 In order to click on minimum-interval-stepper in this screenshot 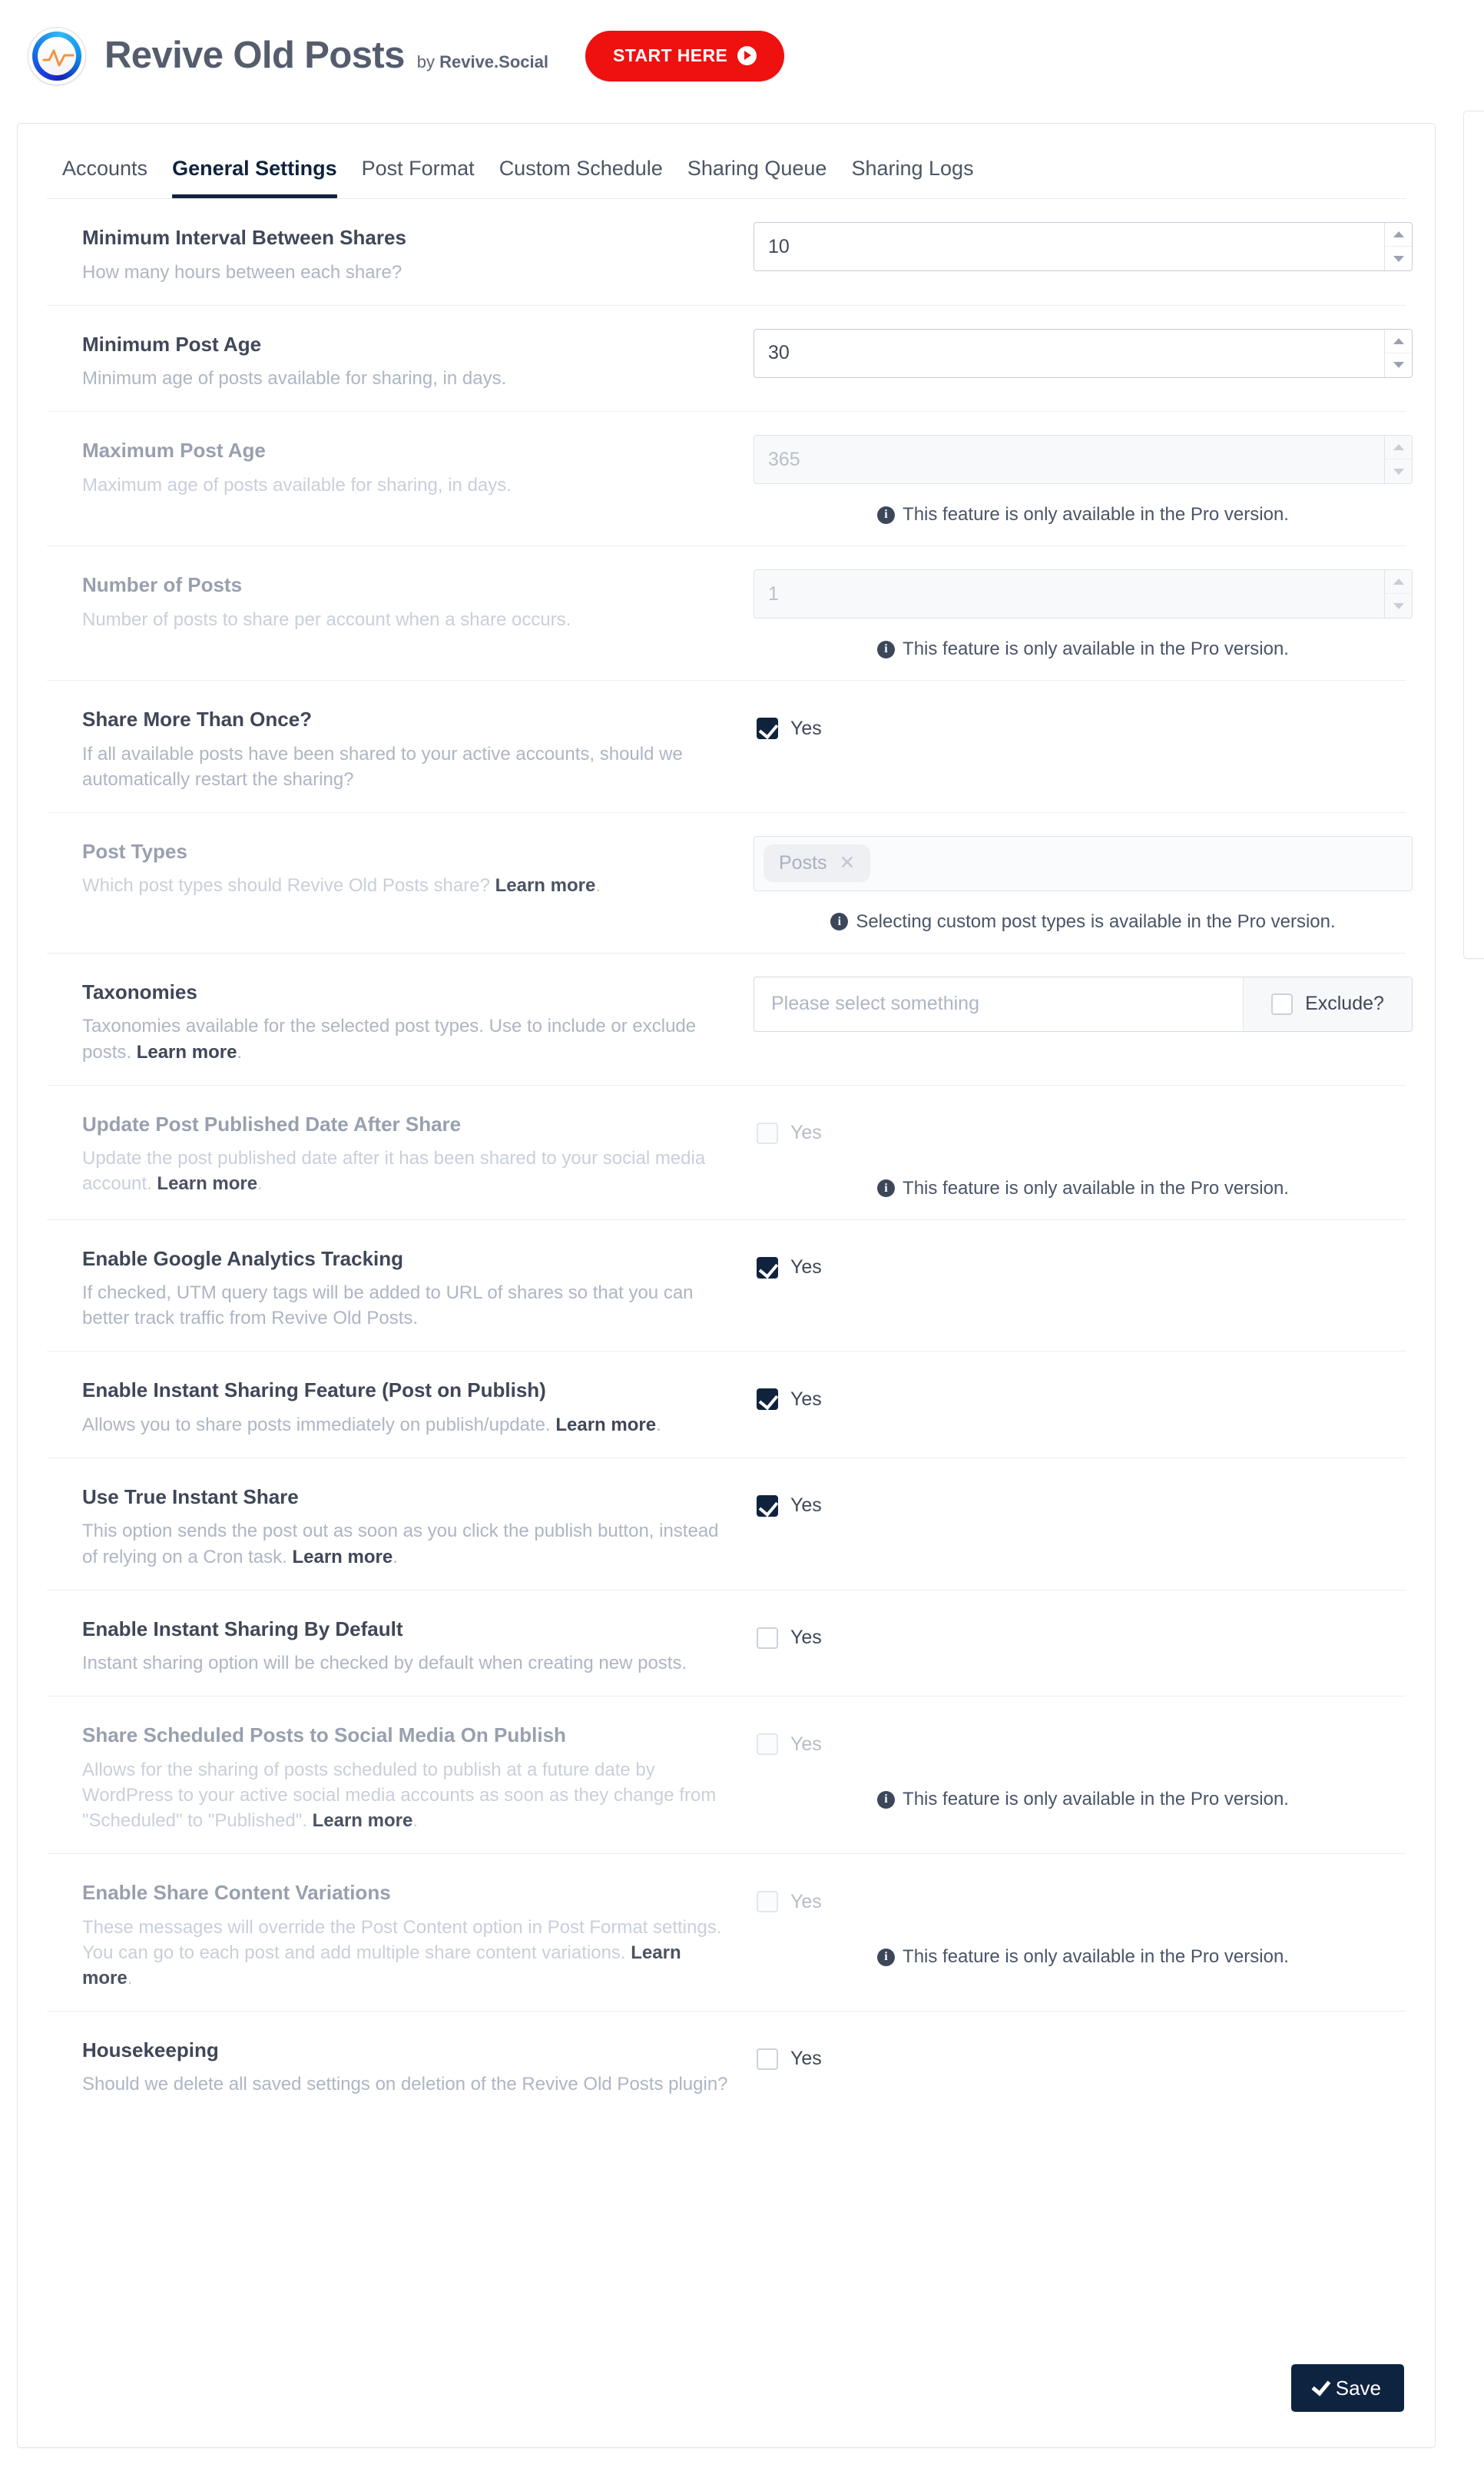, I will do `click(1083, 246)`.